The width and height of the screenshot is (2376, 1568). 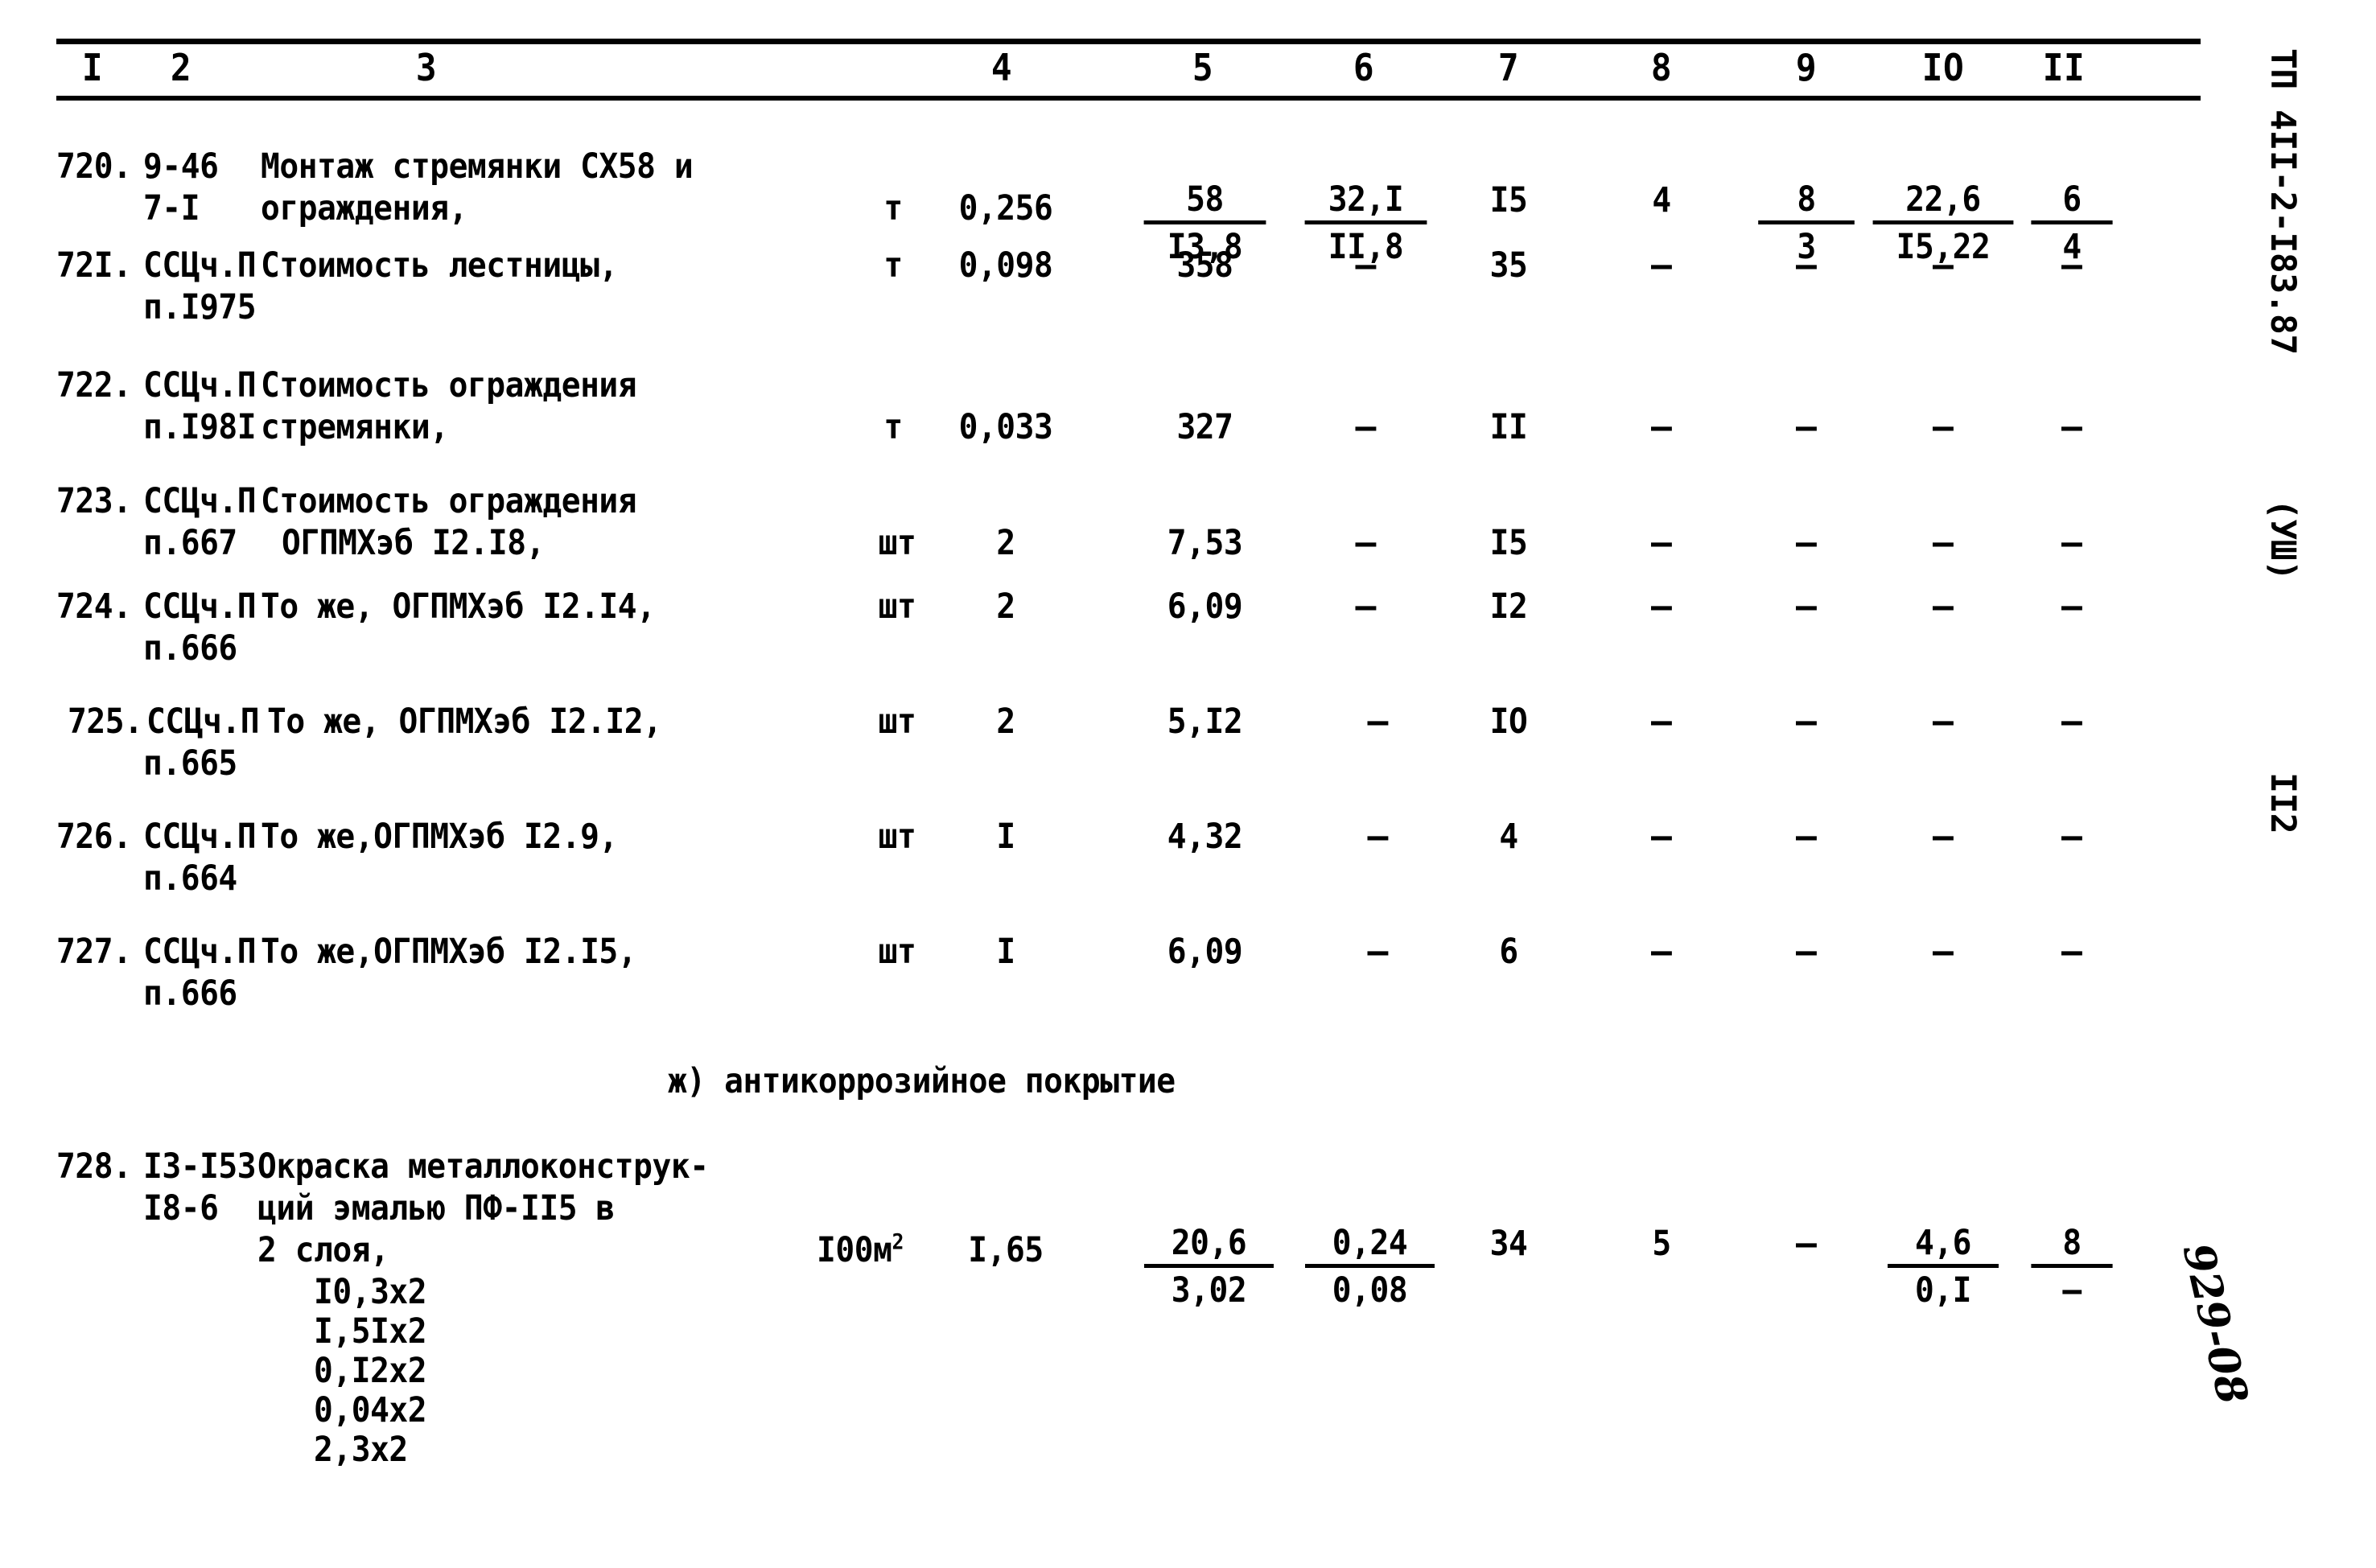 I want to click on column-header-5: 5, so click(x=1203, y=67).